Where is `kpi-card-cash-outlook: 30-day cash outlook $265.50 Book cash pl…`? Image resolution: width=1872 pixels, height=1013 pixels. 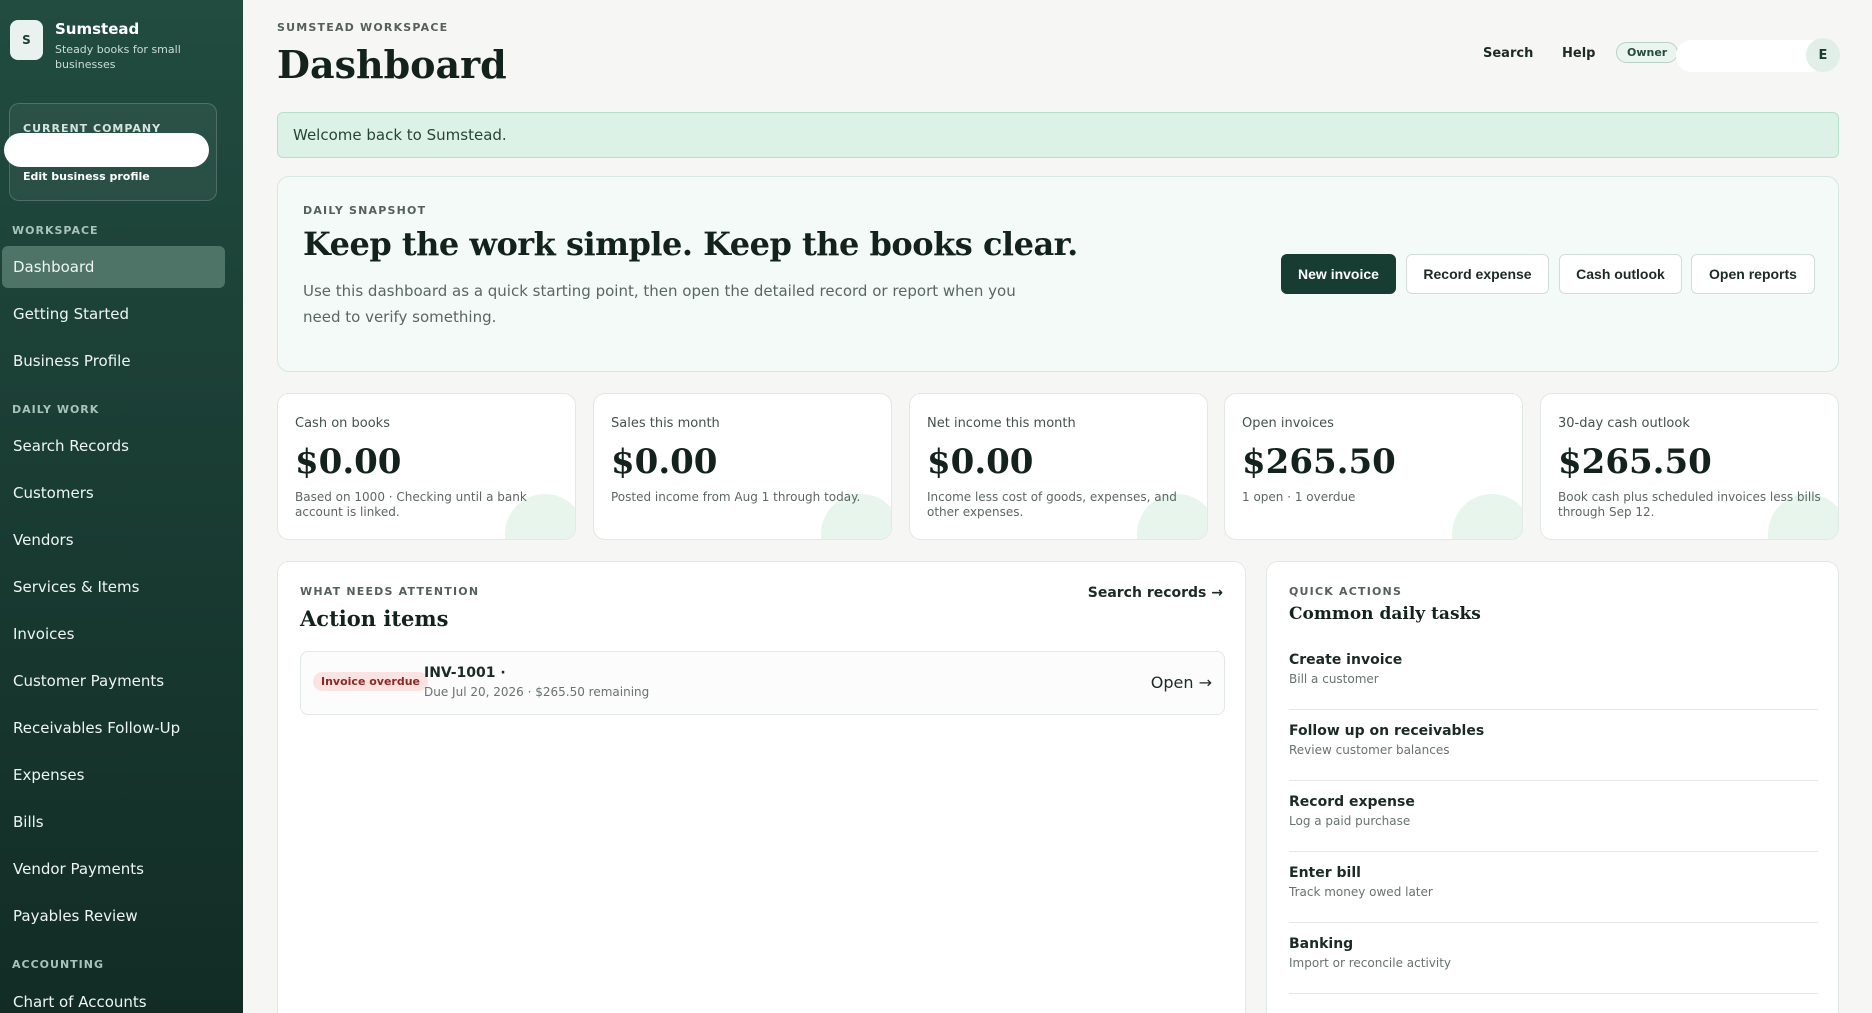 kpi-card-cash-outlook: 30-day cash outlook $265.50 Book cash pl… is located at coordinates (1689, 466).